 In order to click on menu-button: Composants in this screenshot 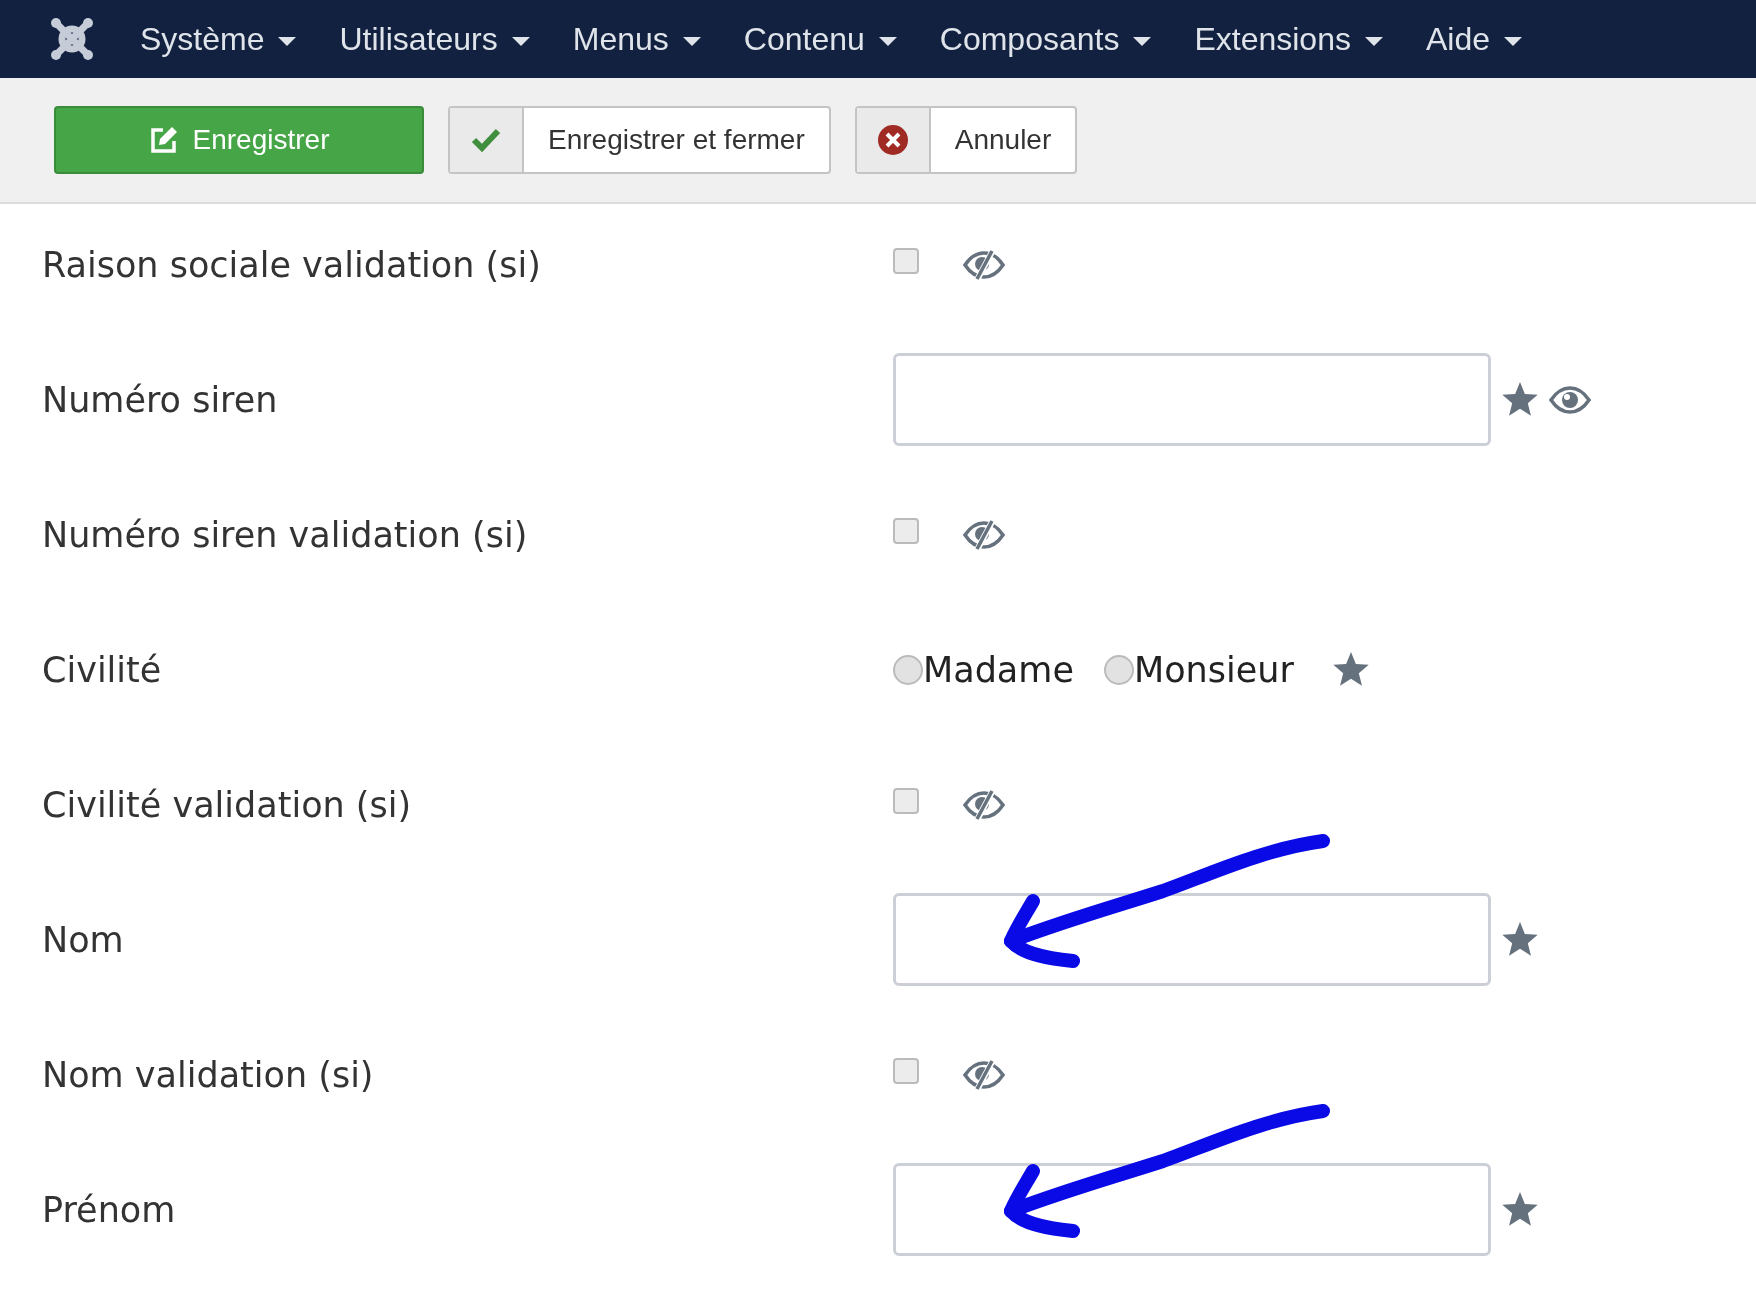, I will do `click(1045, 39)`.